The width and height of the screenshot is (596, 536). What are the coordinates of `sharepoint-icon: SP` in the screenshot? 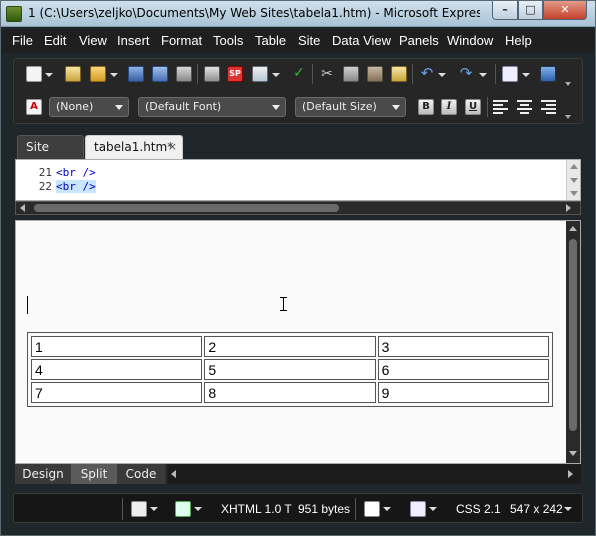 It's located at (235, 74).